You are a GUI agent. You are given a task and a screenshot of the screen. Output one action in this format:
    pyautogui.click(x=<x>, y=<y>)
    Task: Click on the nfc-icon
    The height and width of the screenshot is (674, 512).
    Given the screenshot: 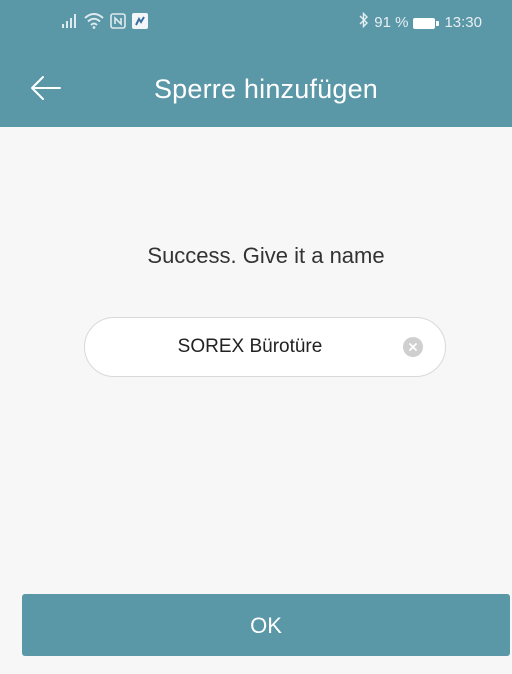 What is the action you would take?
    pyautogui.click(x=118, y=23)
    